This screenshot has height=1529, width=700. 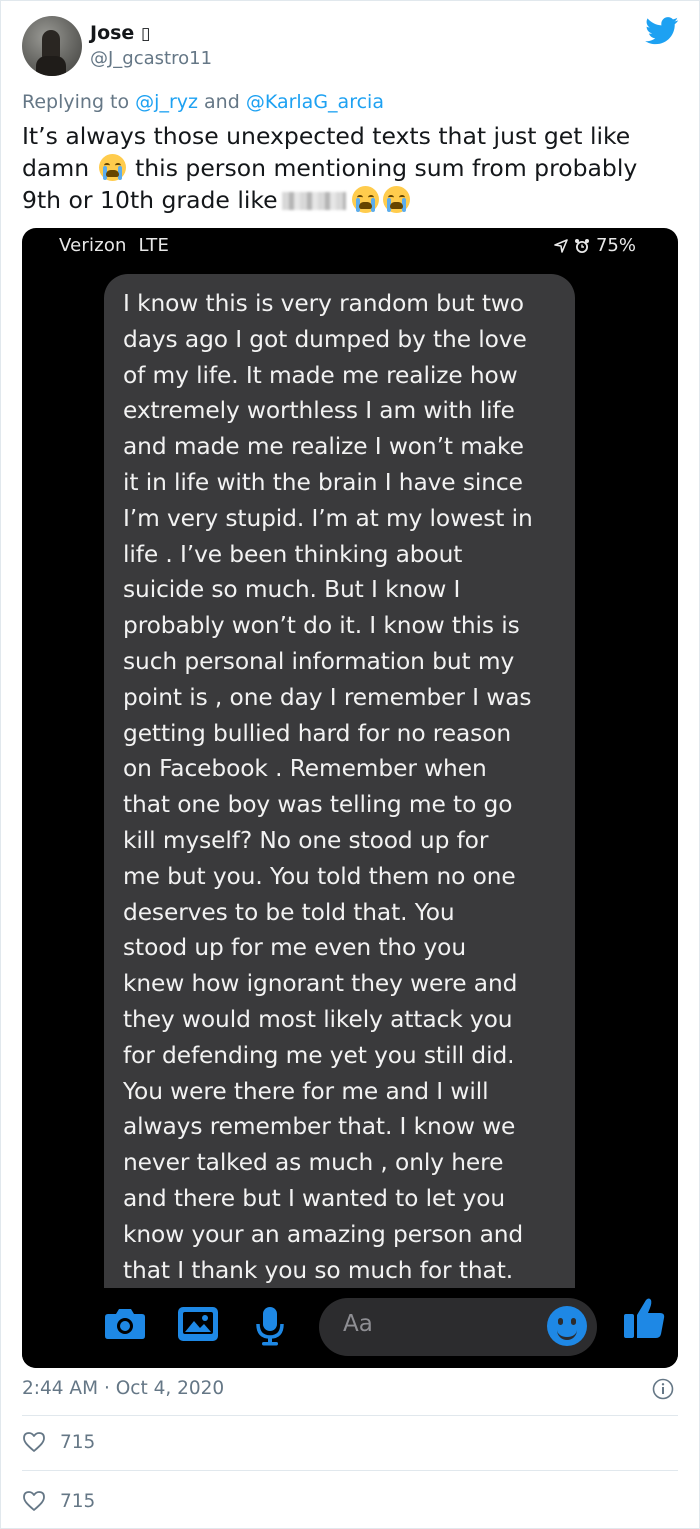 I want to click on carrier-name: Verizon, so click(x=93, y=245).